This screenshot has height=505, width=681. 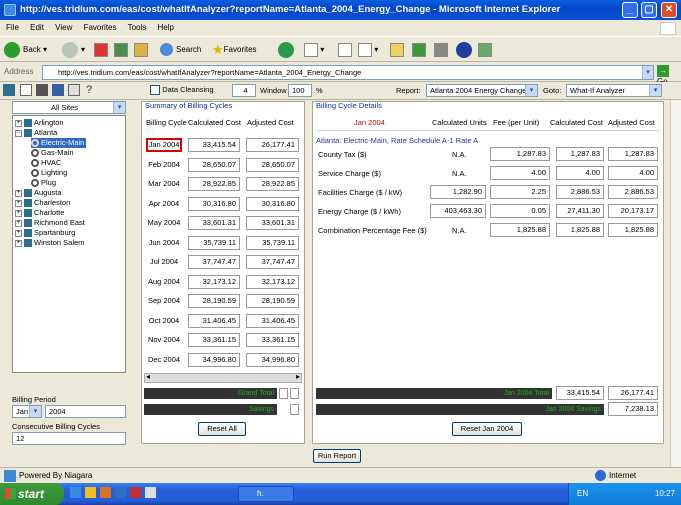 I want to click on tree-item-augusta: + Augusta, so click(x=38, y=193).